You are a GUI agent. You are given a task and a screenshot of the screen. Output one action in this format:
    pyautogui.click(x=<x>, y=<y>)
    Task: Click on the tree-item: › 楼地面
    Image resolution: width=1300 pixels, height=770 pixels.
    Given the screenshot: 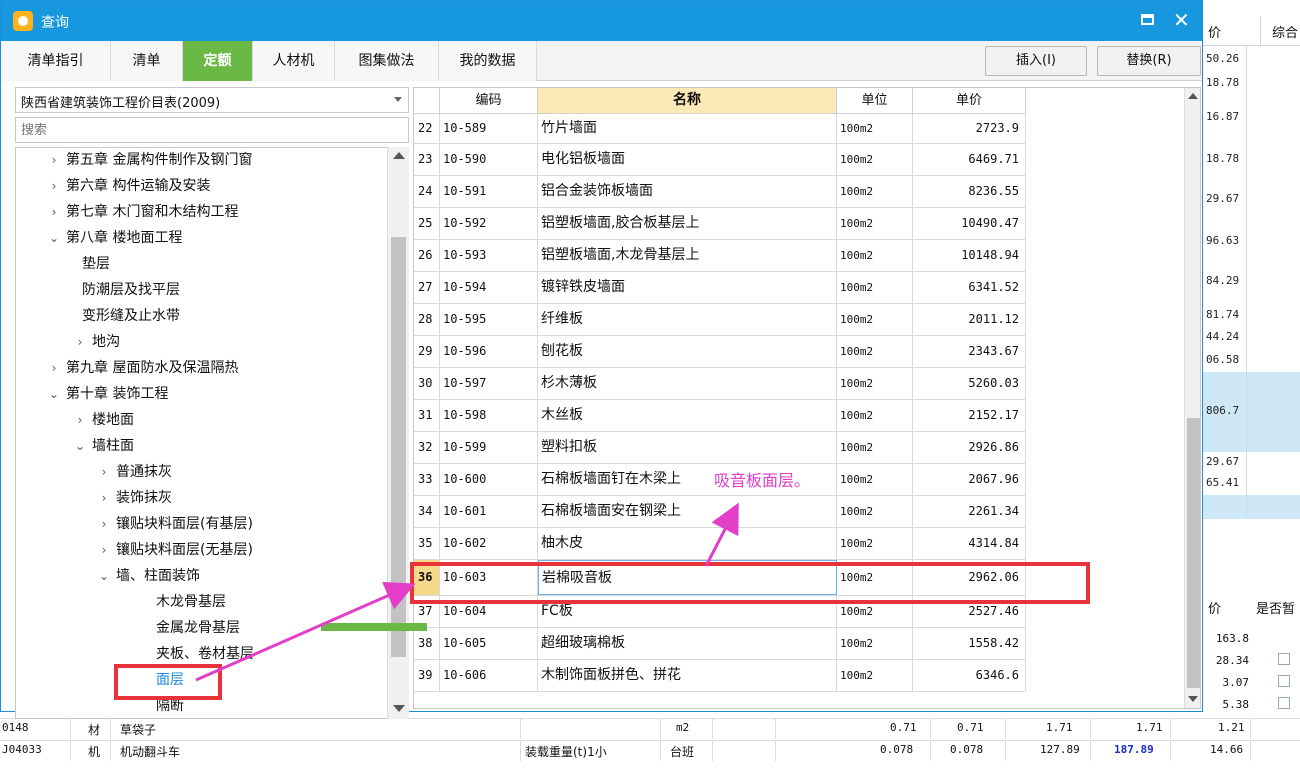 What is the action you would take?
    pyautogui.click(x=103, y=420)
    